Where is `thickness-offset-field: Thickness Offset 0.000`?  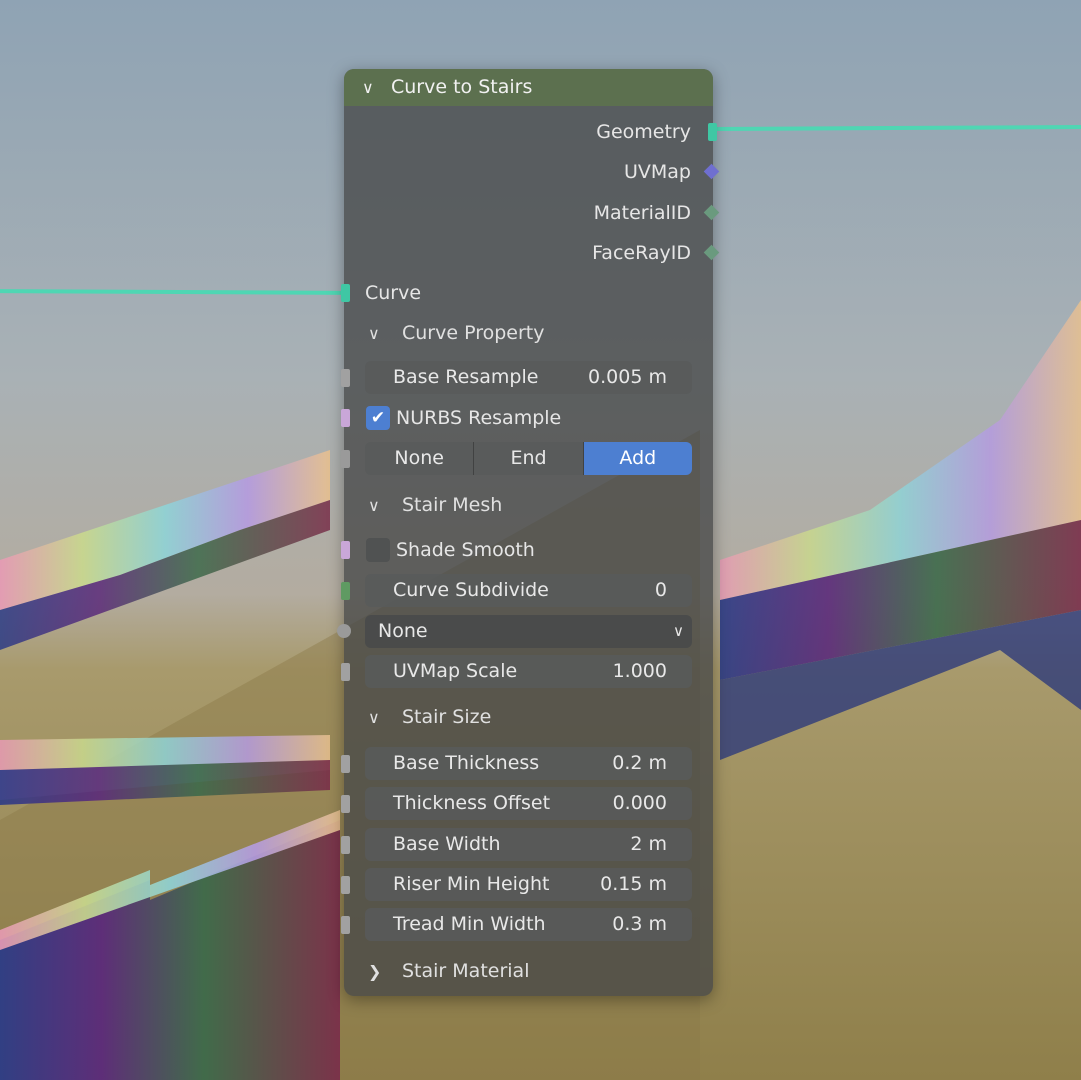
thickness-offset-field: Thickness Offset 0.000 is located at coordinates (528, 803).